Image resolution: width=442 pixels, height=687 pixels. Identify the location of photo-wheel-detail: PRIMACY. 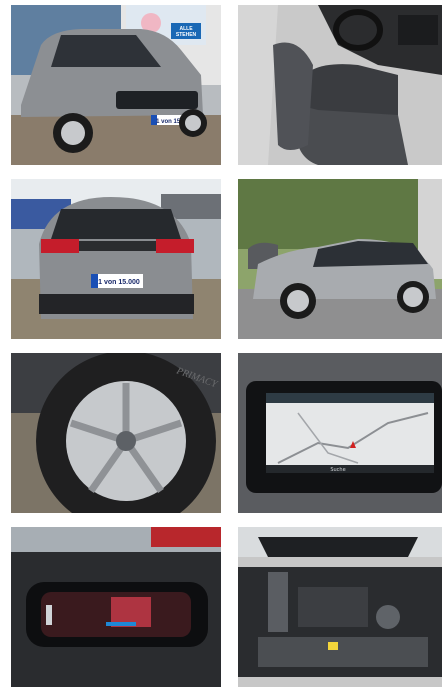
(116, 433).